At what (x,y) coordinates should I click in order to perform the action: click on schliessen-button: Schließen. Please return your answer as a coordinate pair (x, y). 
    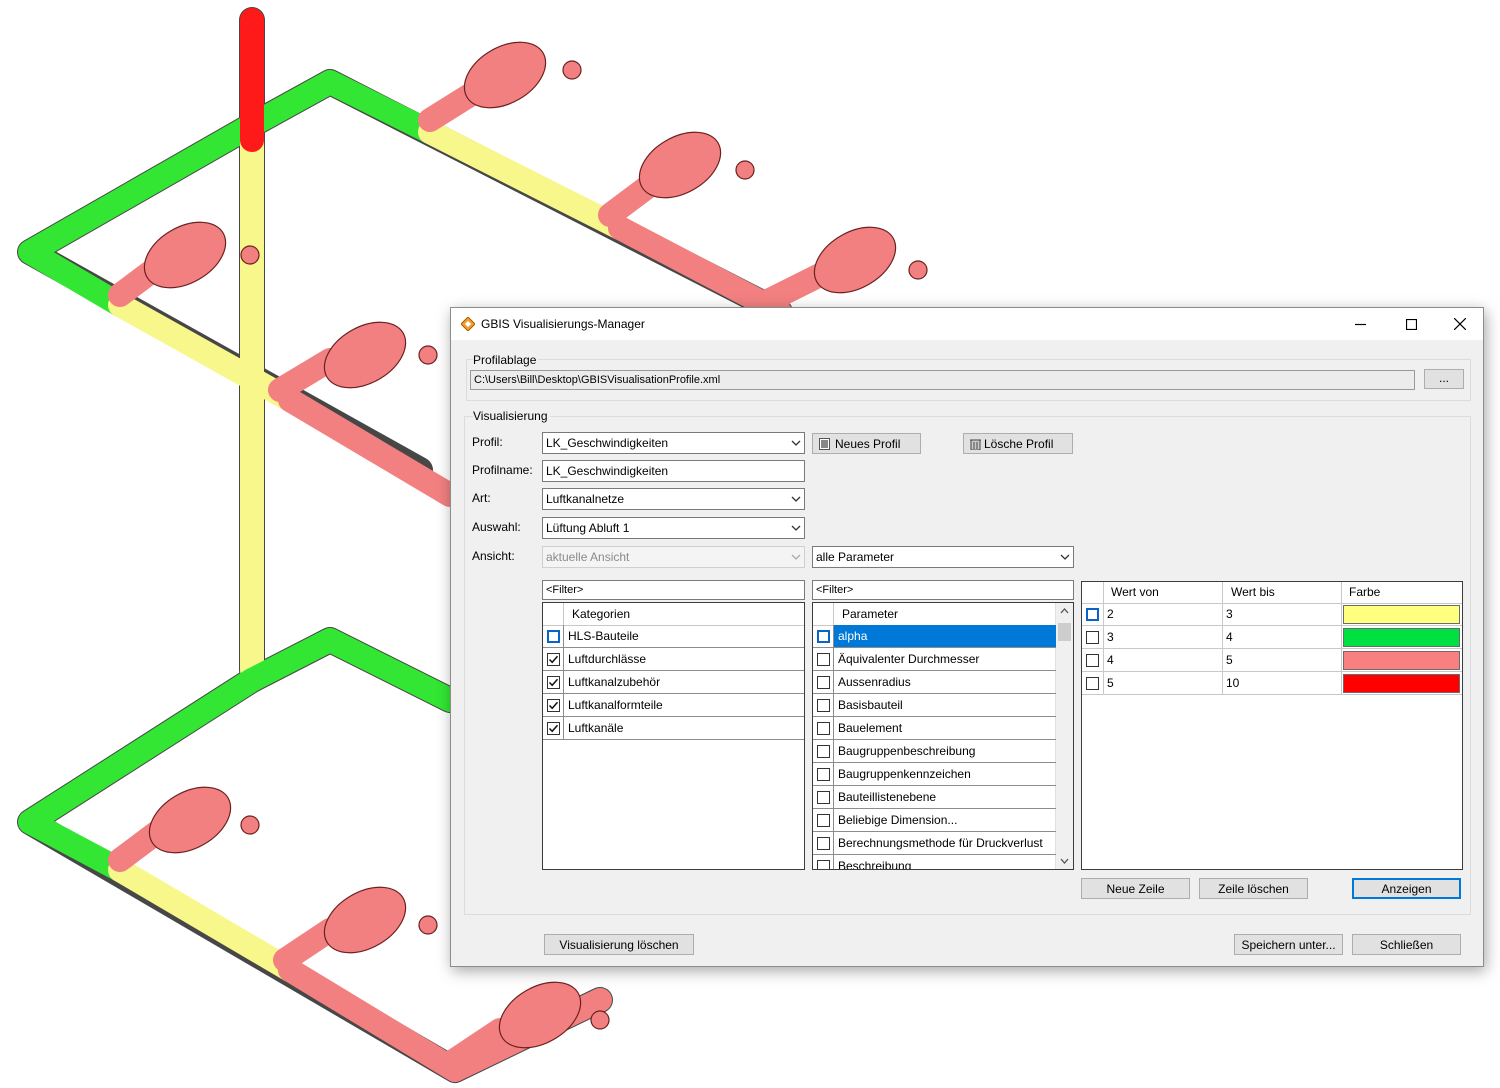
    Looking at the image, I should click on (1406, 944).